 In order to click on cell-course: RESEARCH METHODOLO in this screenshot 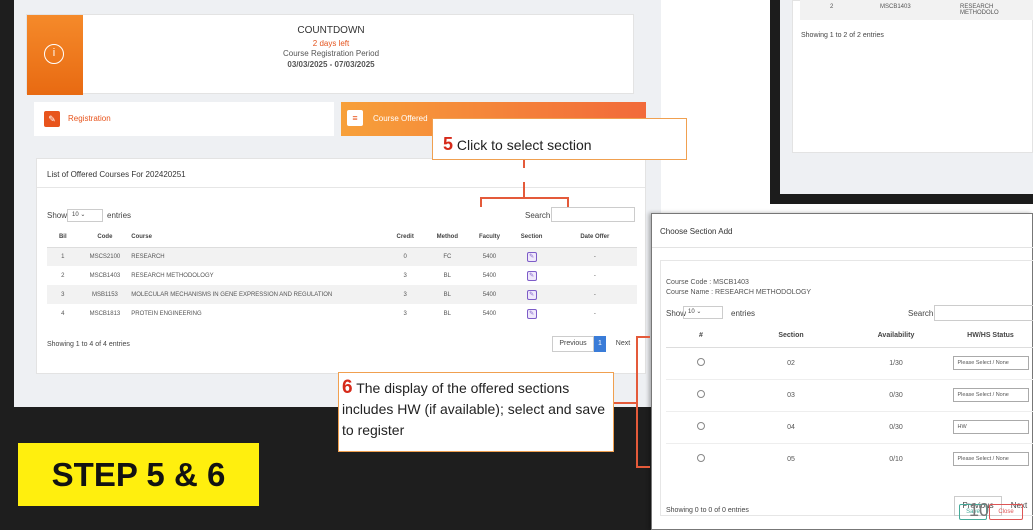, I will do `click(979, 10)`.